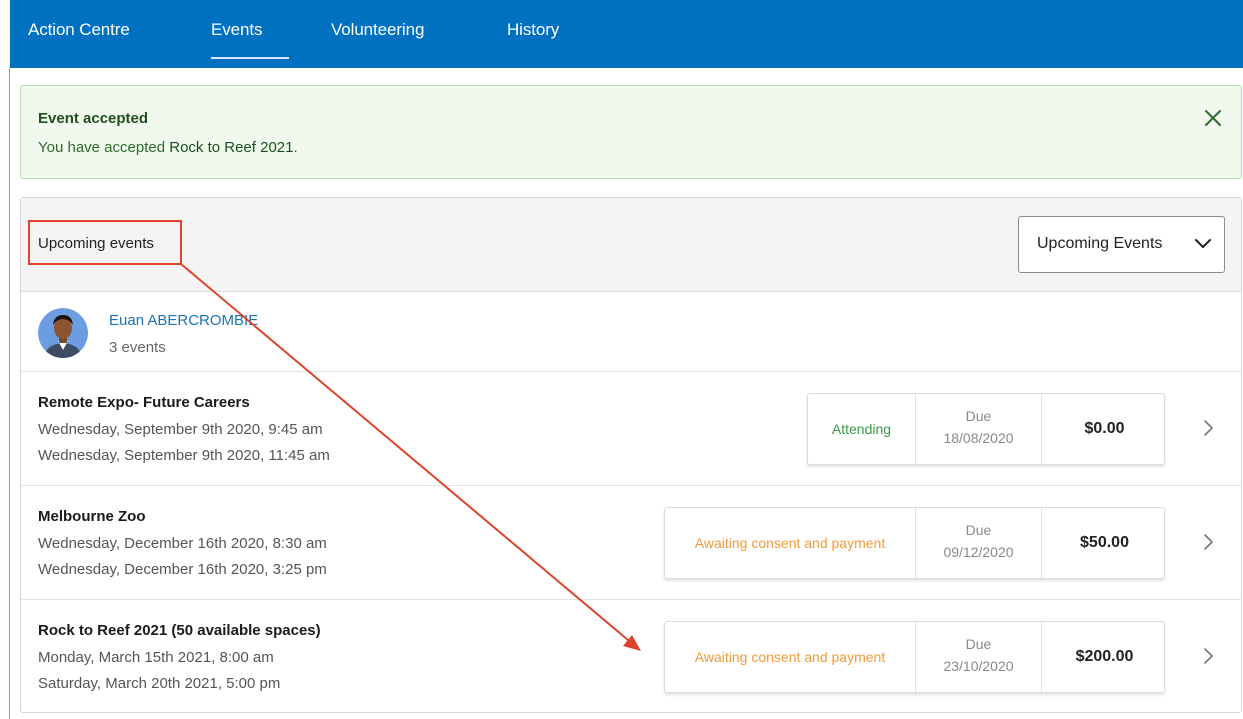  Describe the element at coordinates (1104, 656) in the screenshot. I see `event-amount: $200.00` at that location.